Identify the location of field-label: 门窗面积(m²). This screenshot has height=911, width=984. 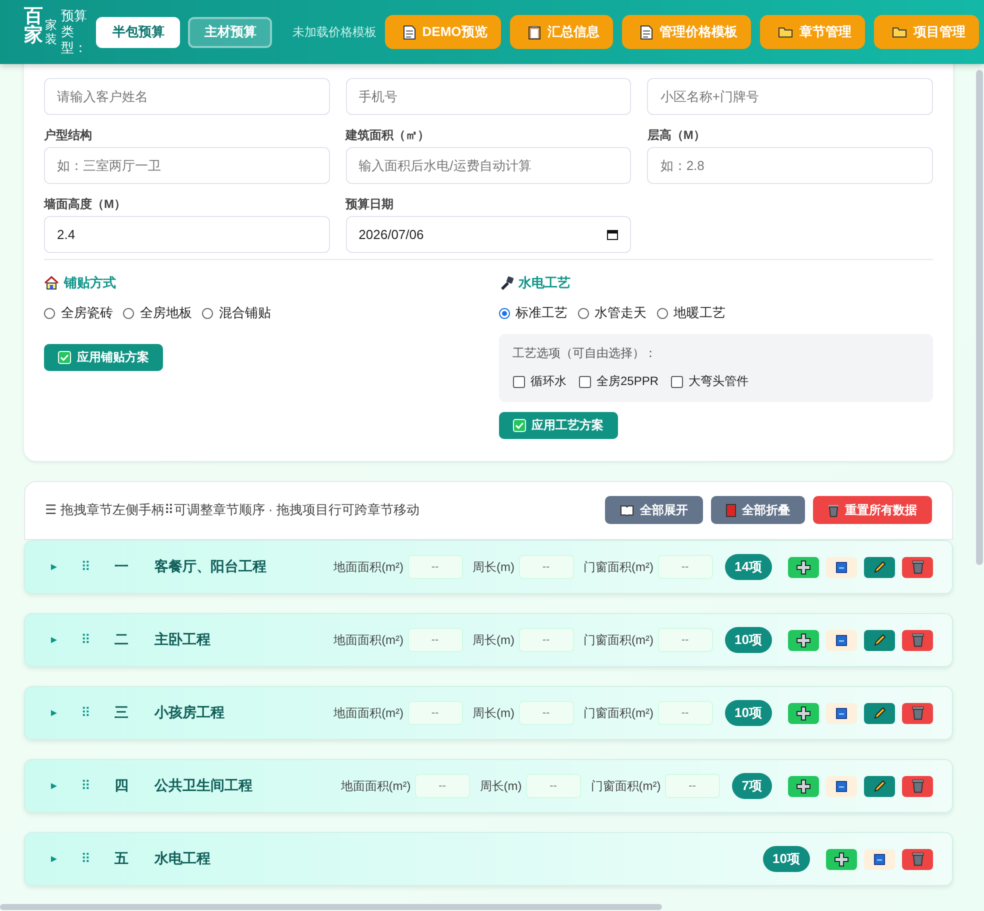
(625, 786).